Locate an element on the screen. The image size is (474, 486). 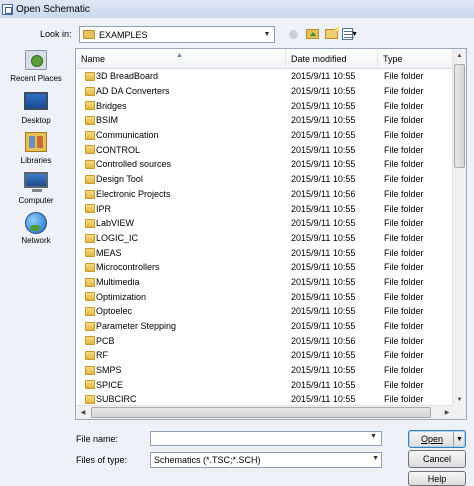
place-label: Desktop is located at coordinates (36, 120).